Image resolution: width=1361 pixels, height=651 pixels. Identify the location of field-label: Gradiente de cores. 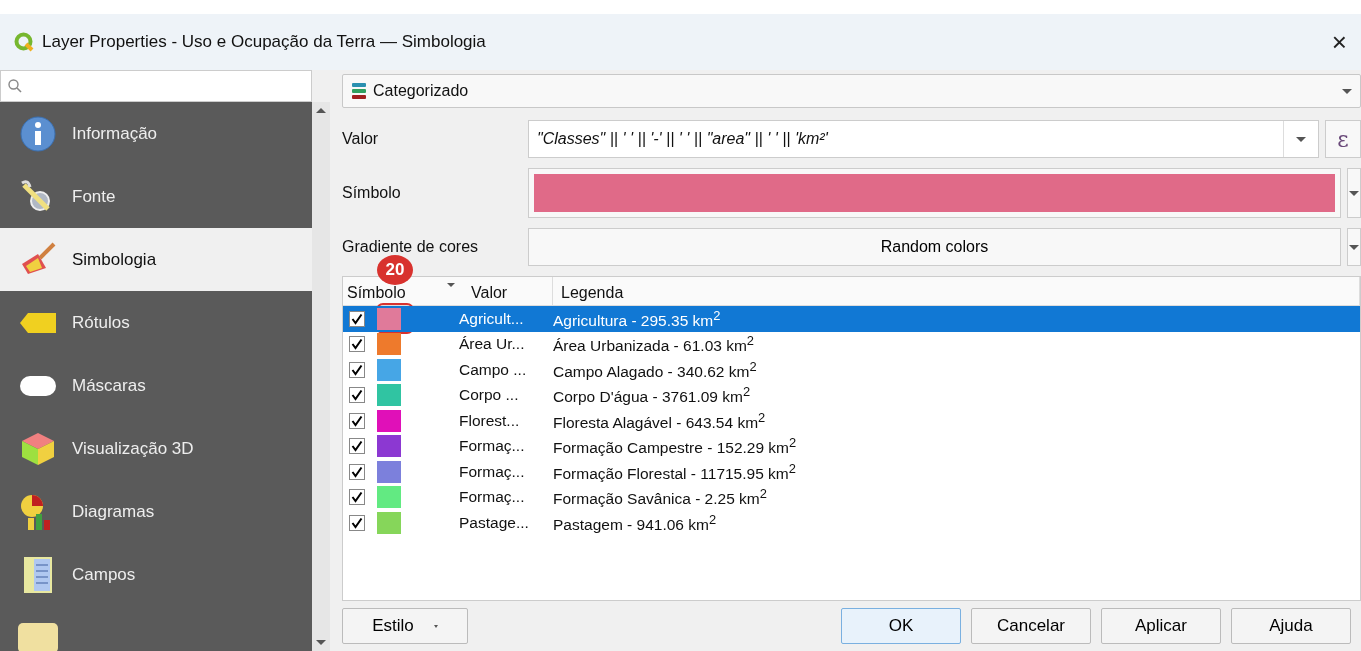
(411, 247).